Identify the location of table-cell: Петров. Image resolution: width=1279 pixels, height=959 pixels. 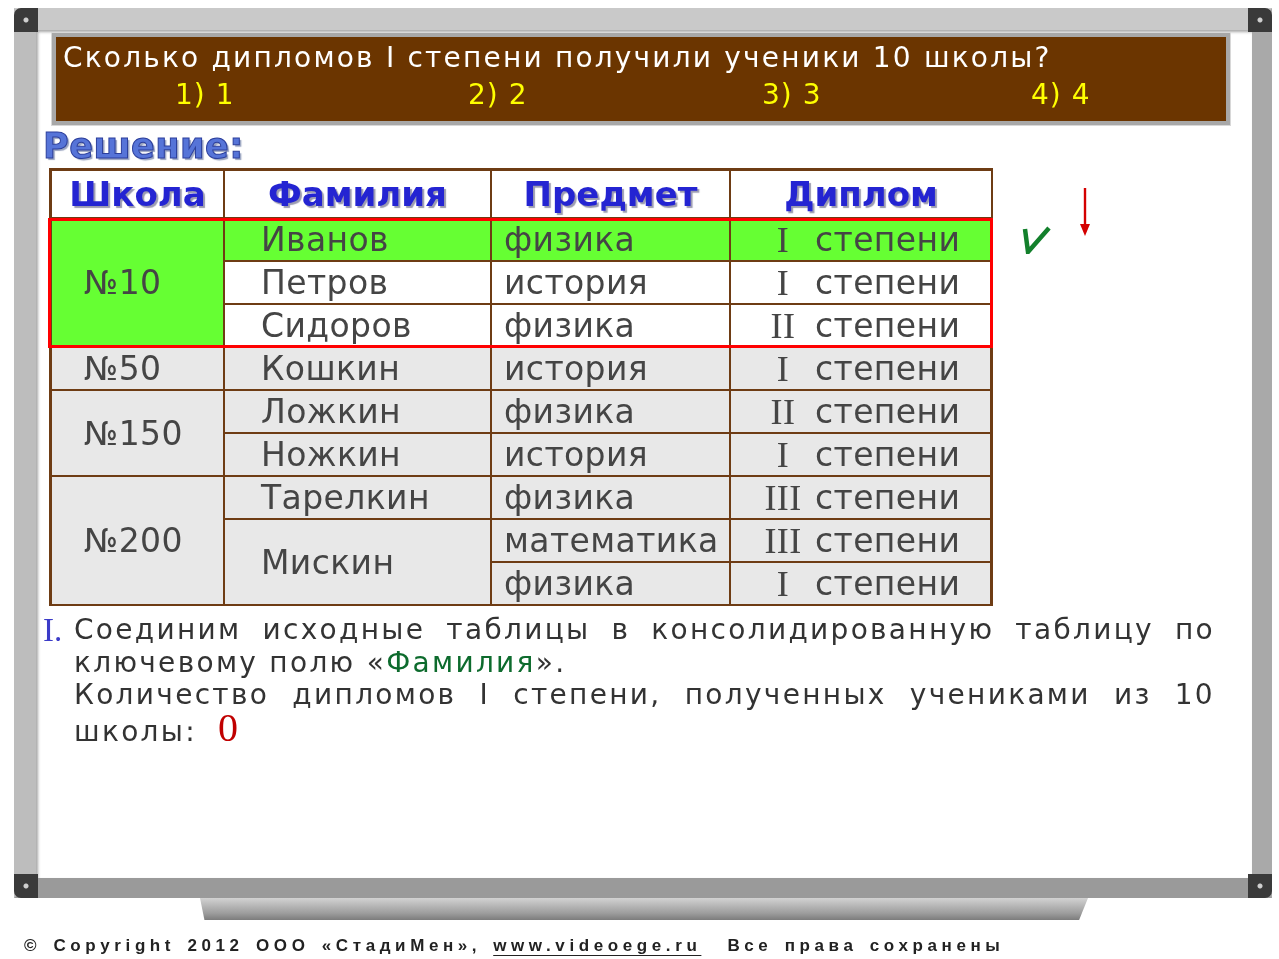
(358, 283).